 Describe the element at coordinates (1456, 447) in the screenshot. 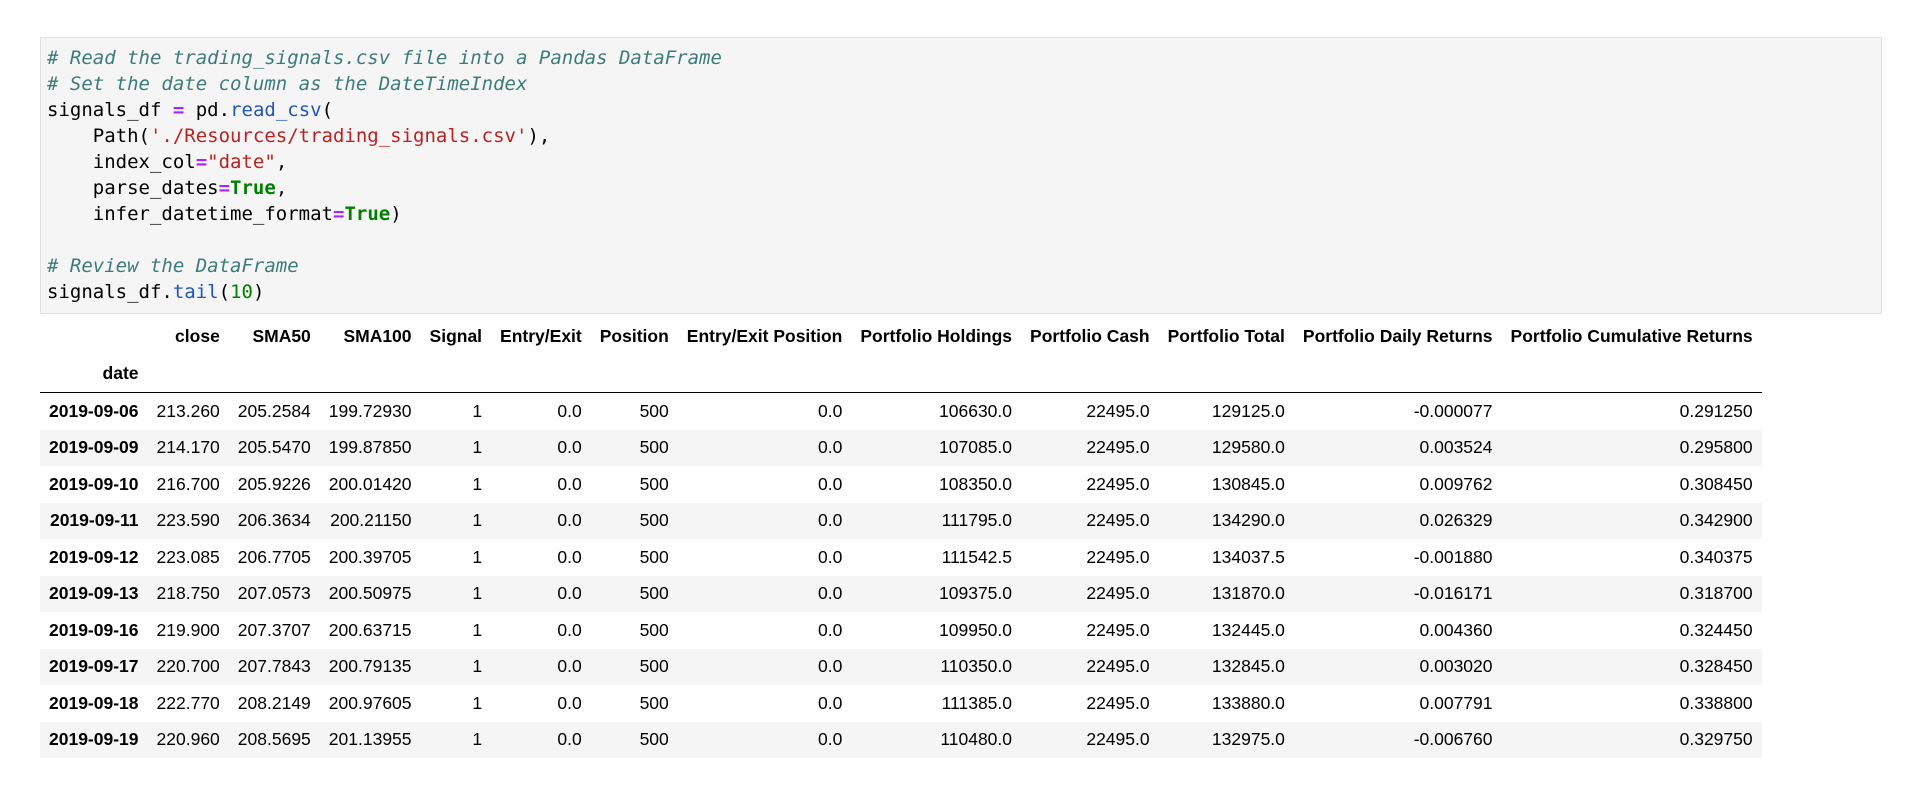

I see `table-cell: 0.003524` at that location.